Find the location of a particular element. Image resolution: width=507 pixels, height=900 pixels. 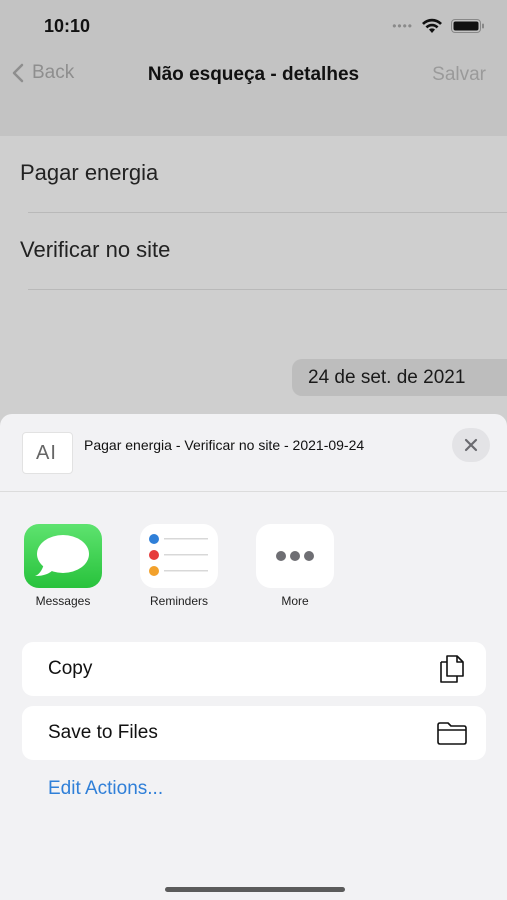

text-document-icon: AI is located at coordinates (46, 453).